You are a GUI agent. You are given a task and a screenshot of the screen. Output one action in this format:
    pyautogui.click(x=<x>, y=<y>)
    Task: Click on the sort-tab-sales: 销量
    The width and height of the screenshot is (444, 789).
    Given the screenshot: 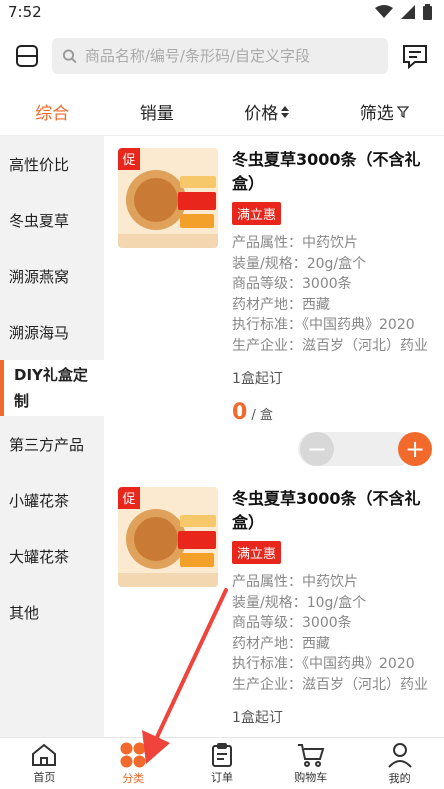 What is the action you would take?
    pyautogui.click(x=157, y=111)
    